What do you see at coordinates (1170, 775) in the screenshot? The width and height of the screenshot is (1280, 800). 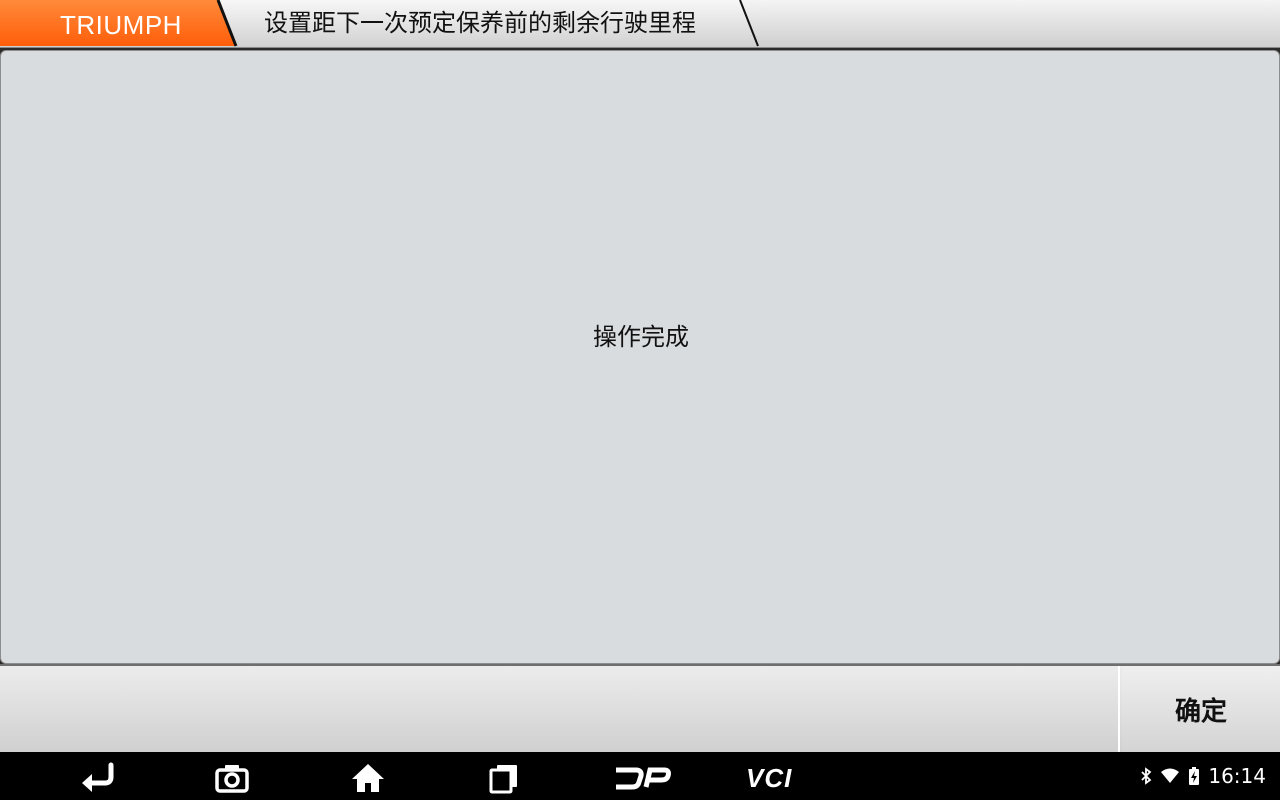 I see `wifi-icon` at bounding box center [1170, 775].